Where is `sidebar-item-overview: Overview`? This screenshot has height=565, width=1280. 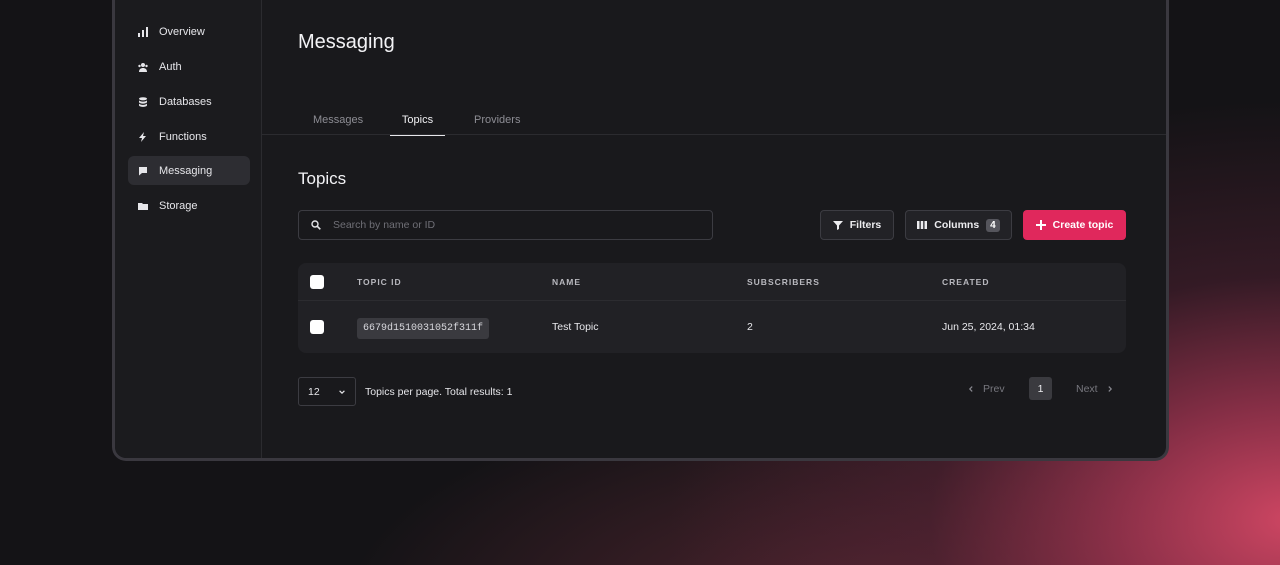
sidebar-item-overview: Overview is located at coordinates (189, 31).